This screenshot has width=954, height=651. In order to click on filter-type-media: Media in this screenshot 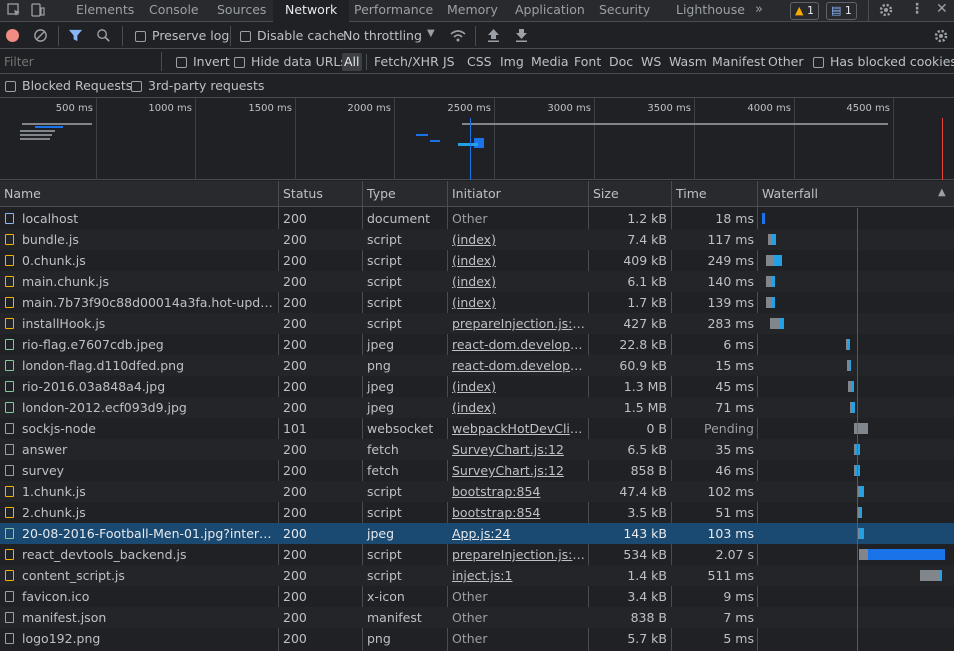, I will do `click(550, 62)`.